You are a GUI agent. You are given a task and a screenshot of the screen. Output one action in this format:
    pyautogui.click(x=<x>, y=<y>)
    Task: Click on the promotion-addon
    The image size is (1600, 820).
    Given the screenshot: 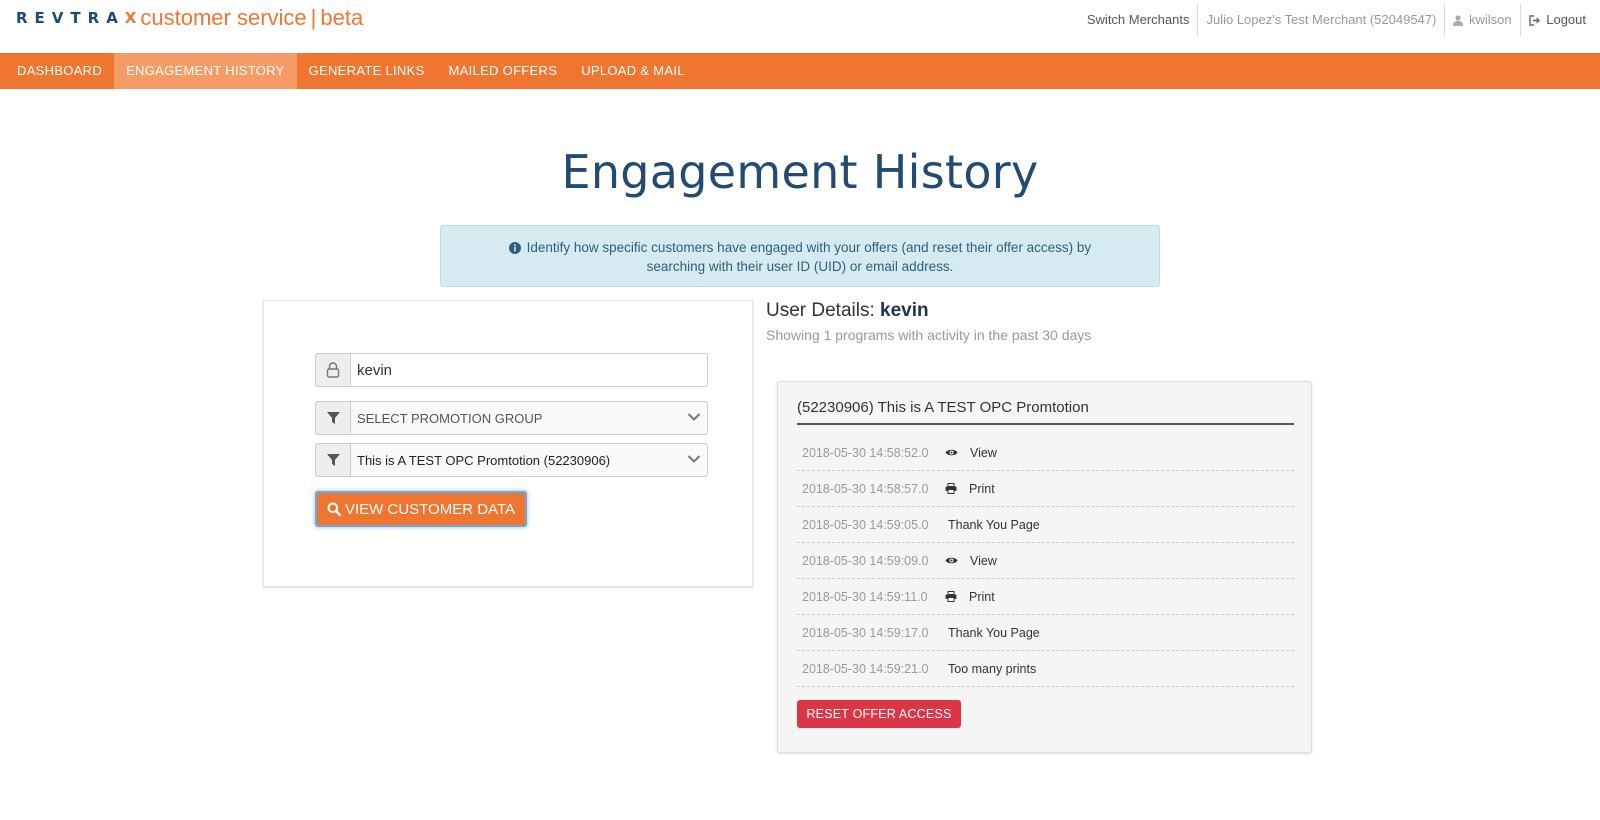 What is the action you would take?
    pyautogui.click(x=332, y=460)
    